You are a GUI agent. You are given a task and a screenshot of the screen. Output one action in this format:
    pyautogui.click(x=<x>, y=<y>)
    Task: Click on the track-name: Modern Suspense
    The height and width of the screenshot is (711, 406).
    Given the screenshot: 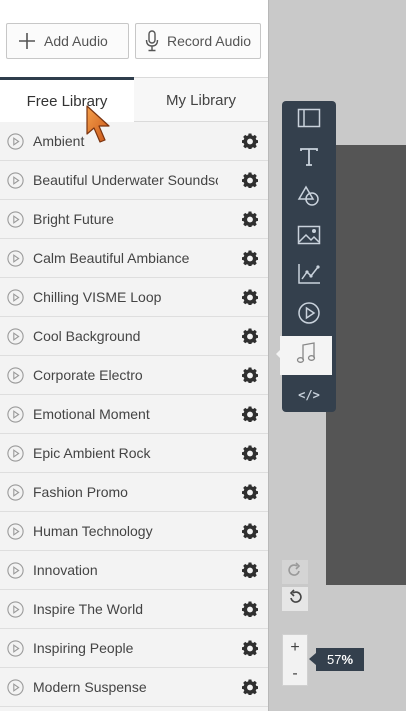 What is the action you would take?
    pyautogui.click(x=90, y=687)
    